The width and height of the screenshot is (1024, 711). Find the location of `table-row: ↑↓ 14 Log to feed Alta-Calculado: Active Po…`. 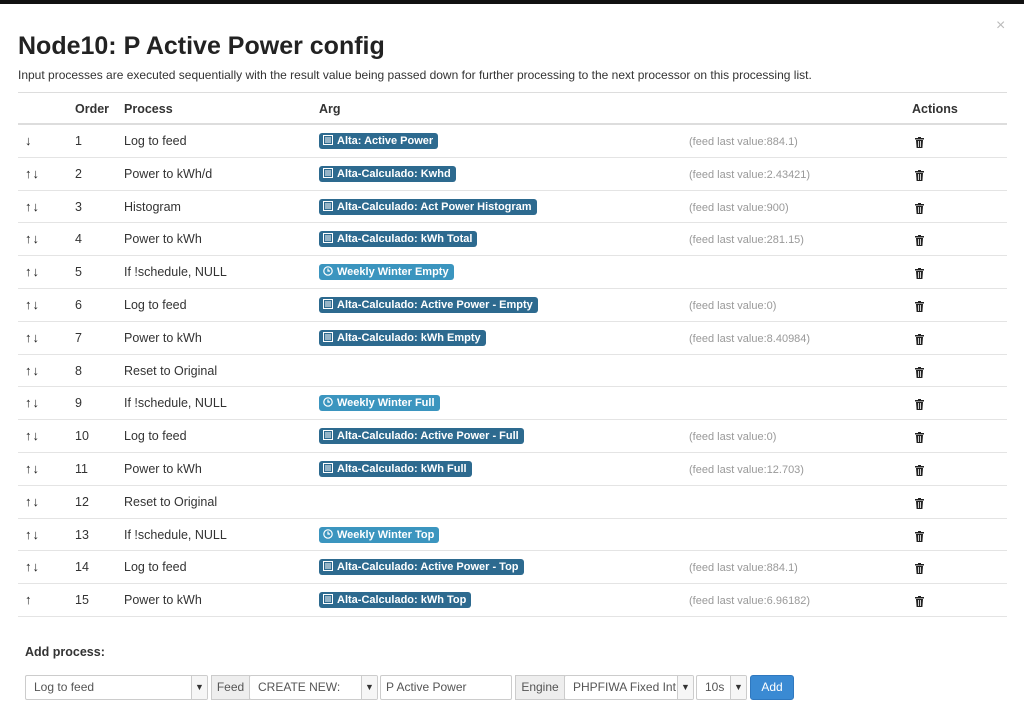

table-row: ↑↓ 14 Log to feed Alta-Calculado: Active Po… is located at coordinates (512, 568).